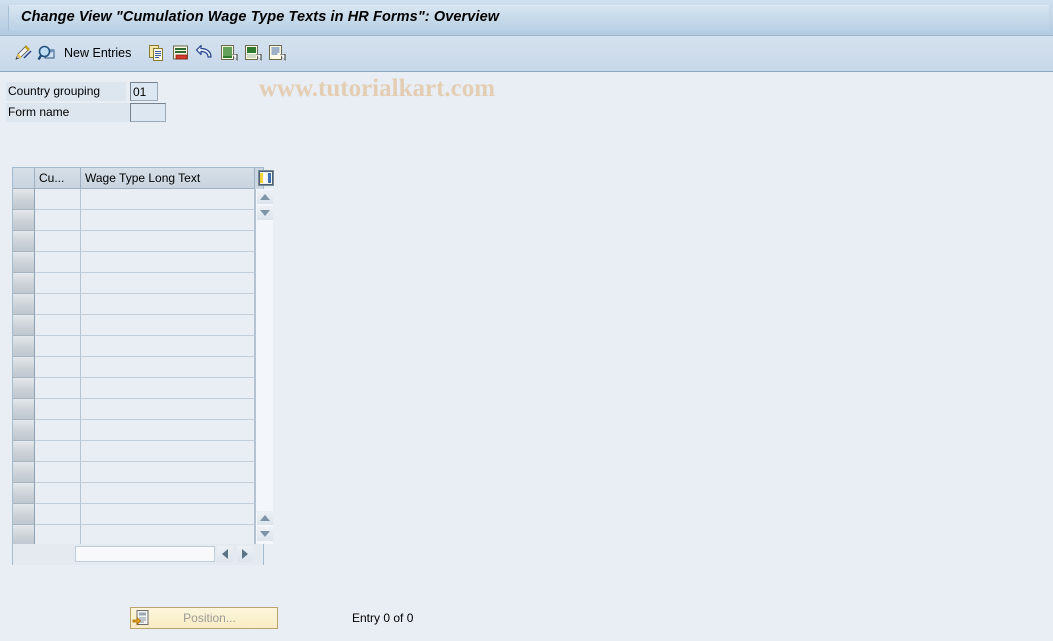  Describe the element at coordinates (265, 518) in the screenshot. I see `scroll-up-arrow-bottom` at that location.